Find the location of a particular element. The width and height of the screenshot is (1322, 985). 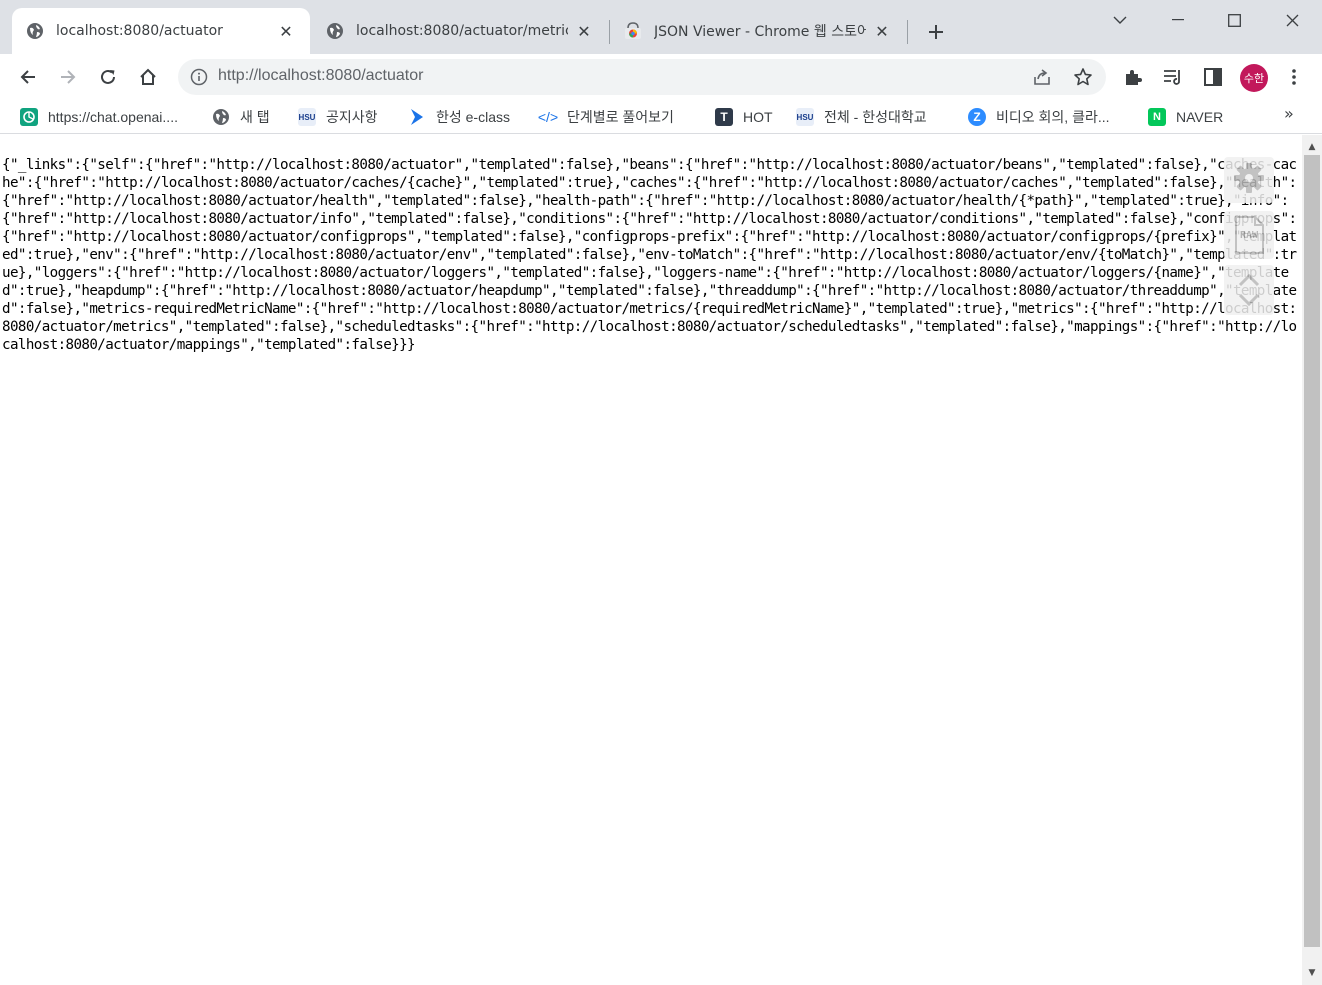

chevron-up-icon is located at coordinates (1249, 280).